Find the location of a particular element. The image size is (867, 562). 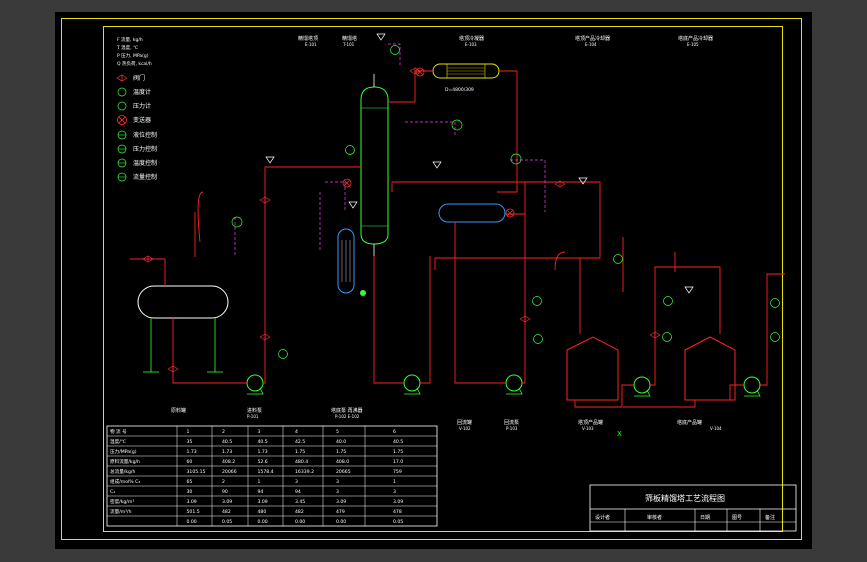

overhead-condenser: D=4800/309 is located at coordinates (466, 78).